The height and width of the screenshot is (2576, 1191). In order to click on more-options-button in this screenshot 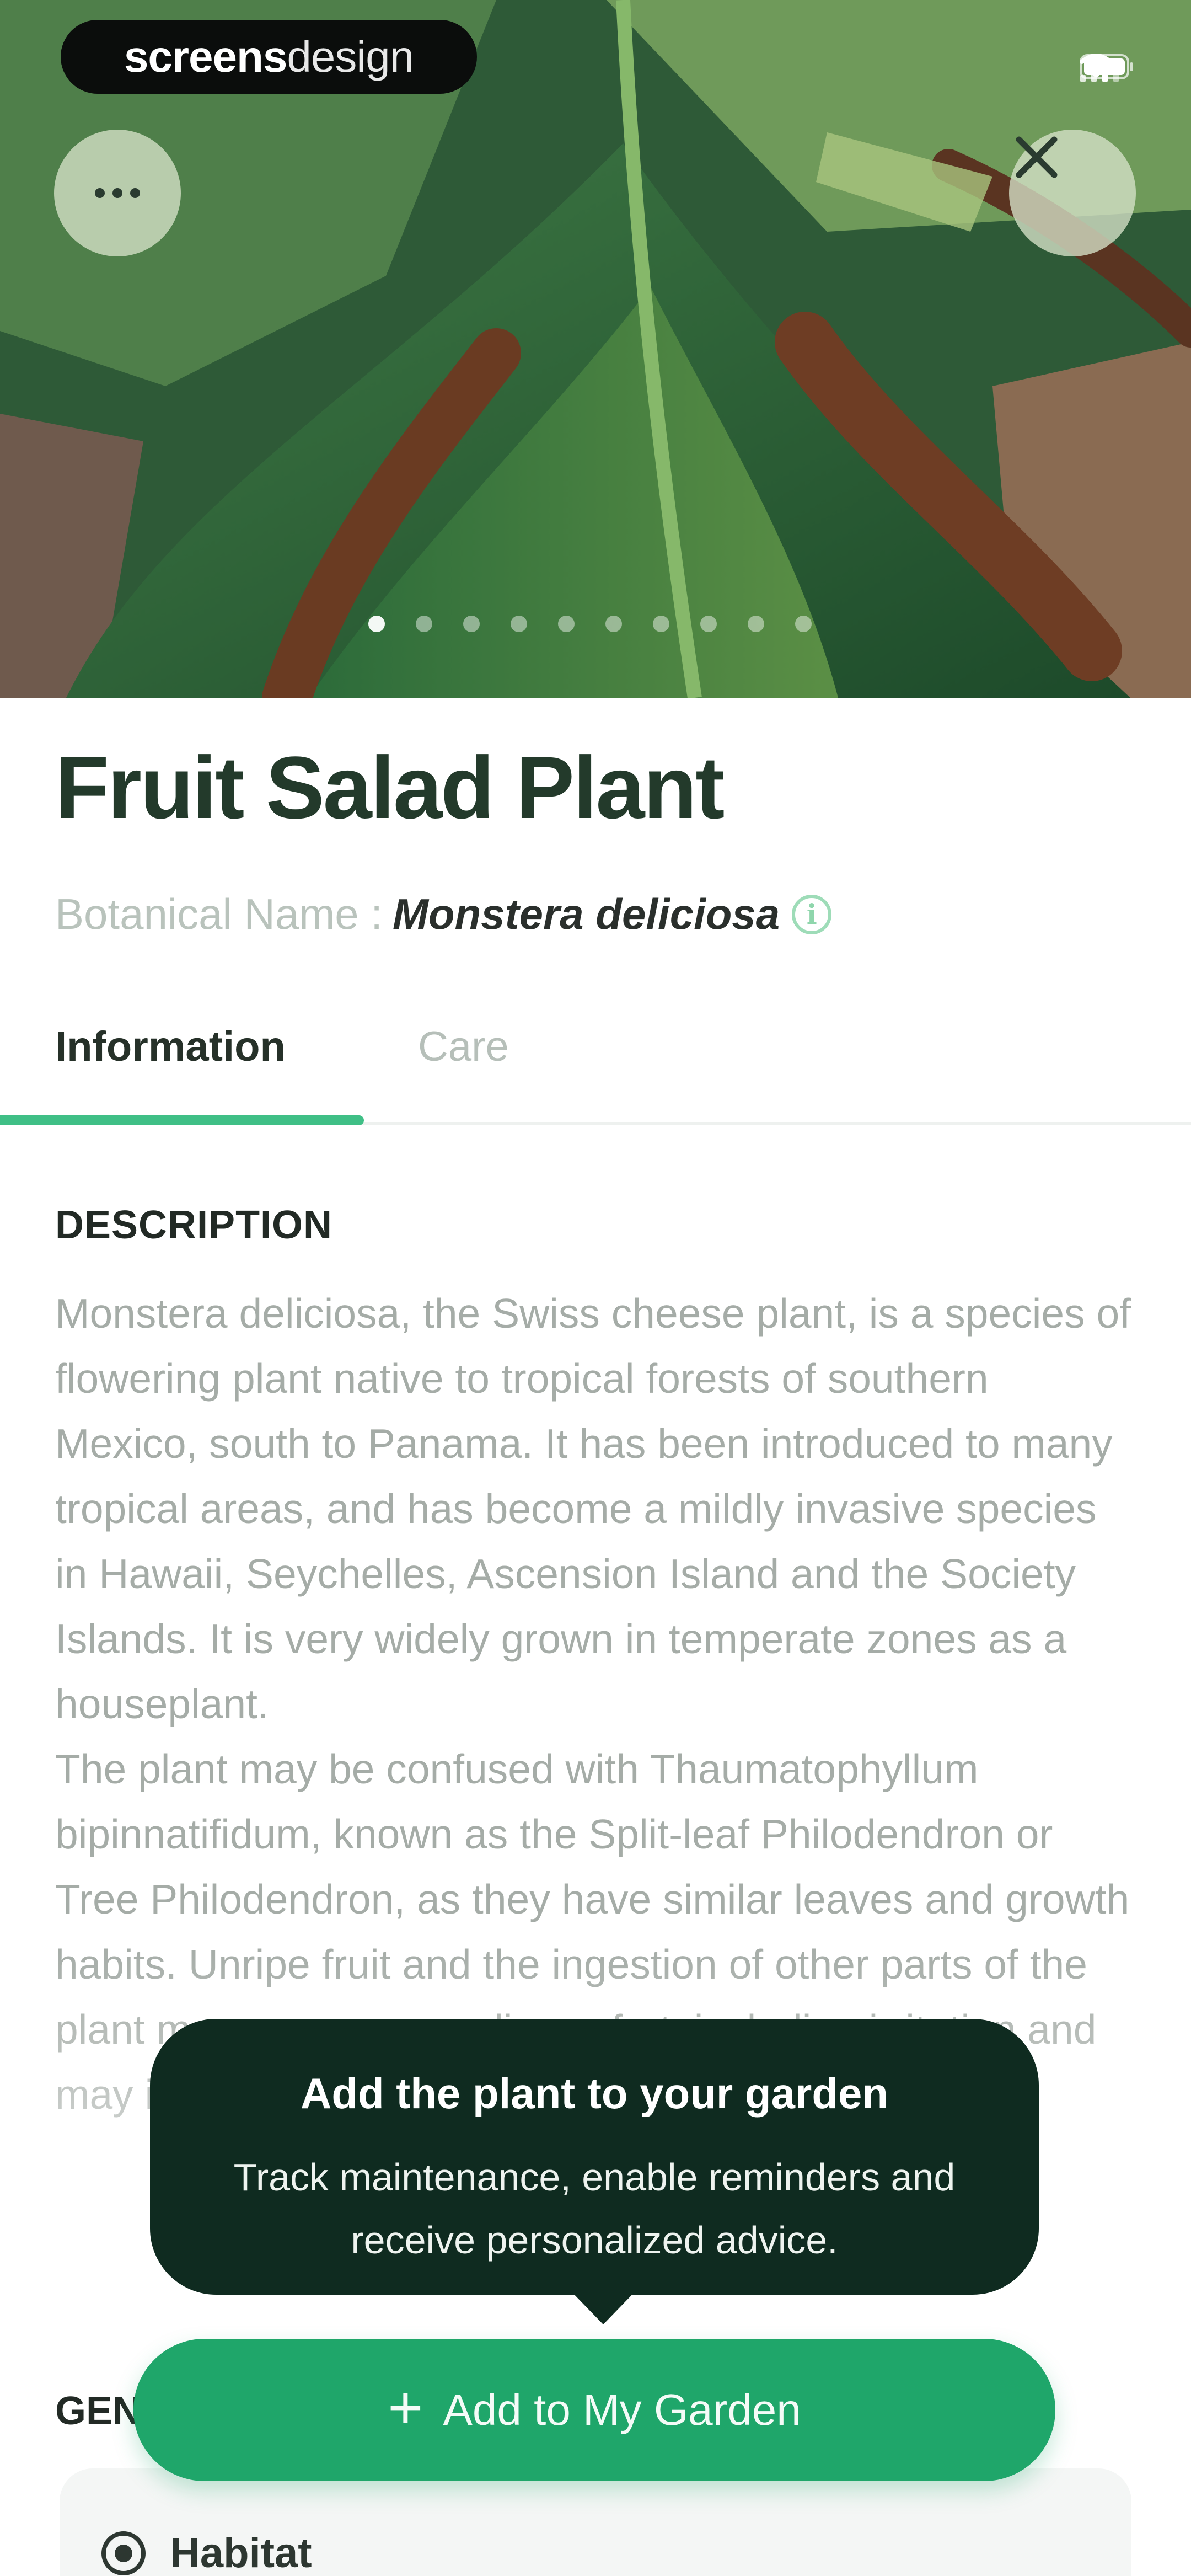, I will do `click(117, 193)`.